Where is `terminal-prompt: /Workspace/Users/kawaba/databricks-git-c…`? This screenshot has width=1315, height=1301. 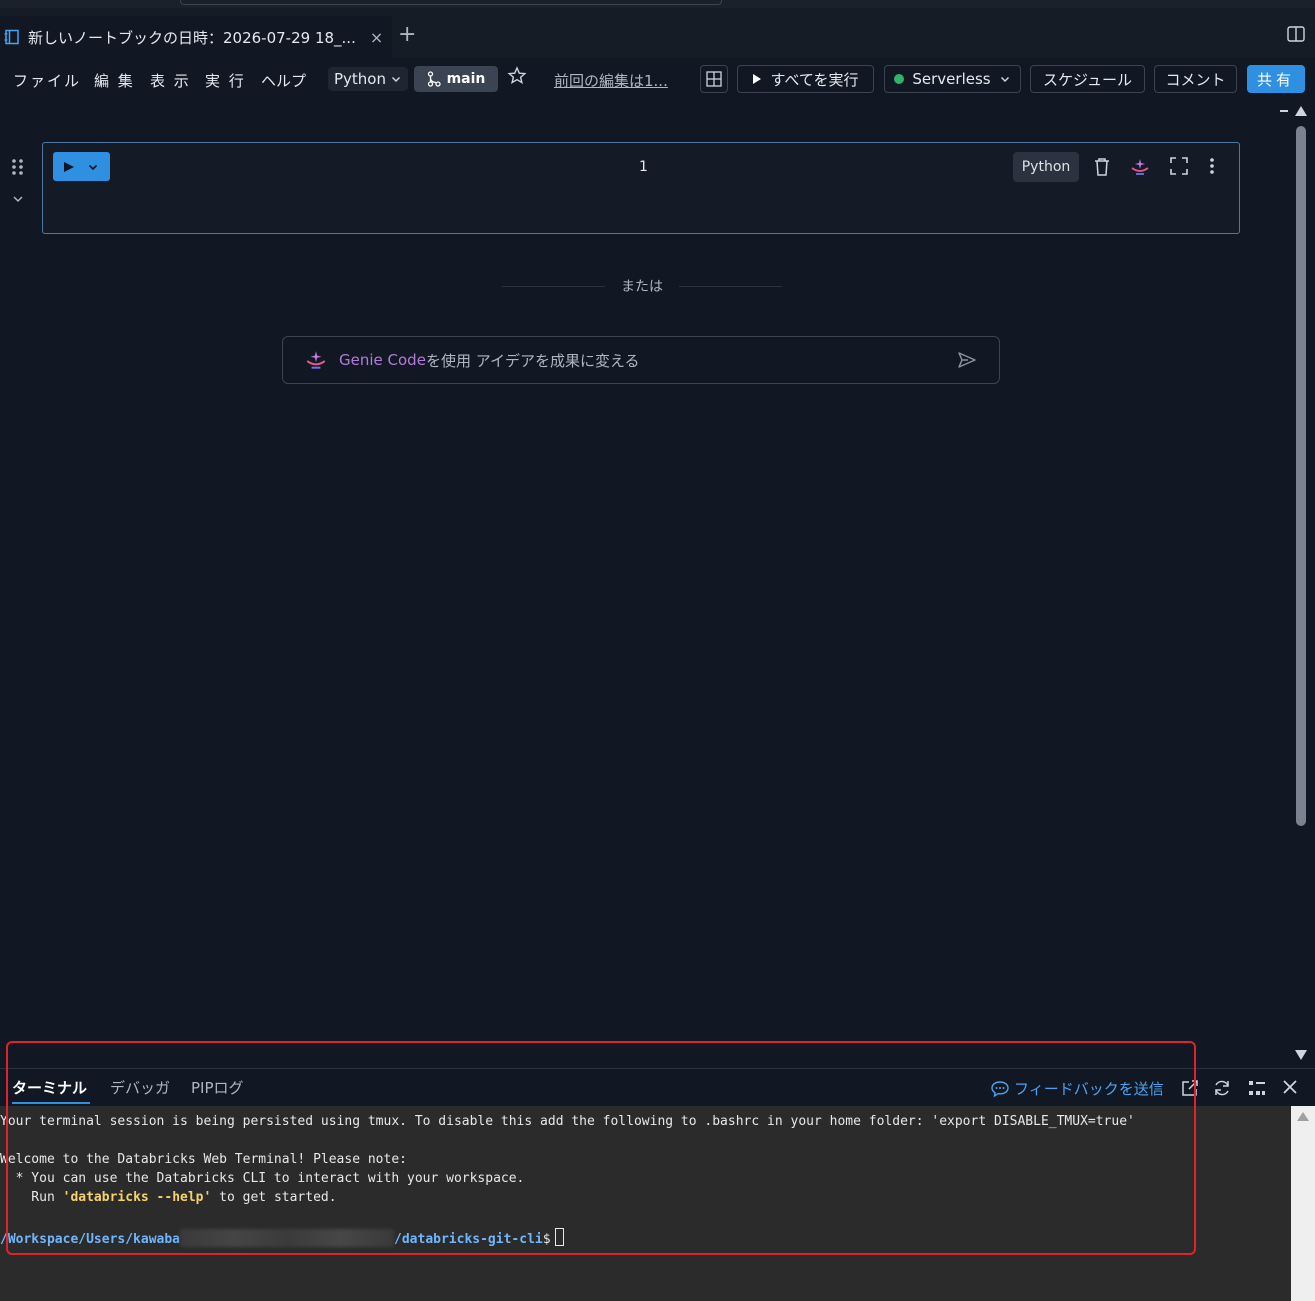
terminal-prompt: /Workspace/Users/kawaba/databricks-git-c… is located at coordinates (282, 1237).